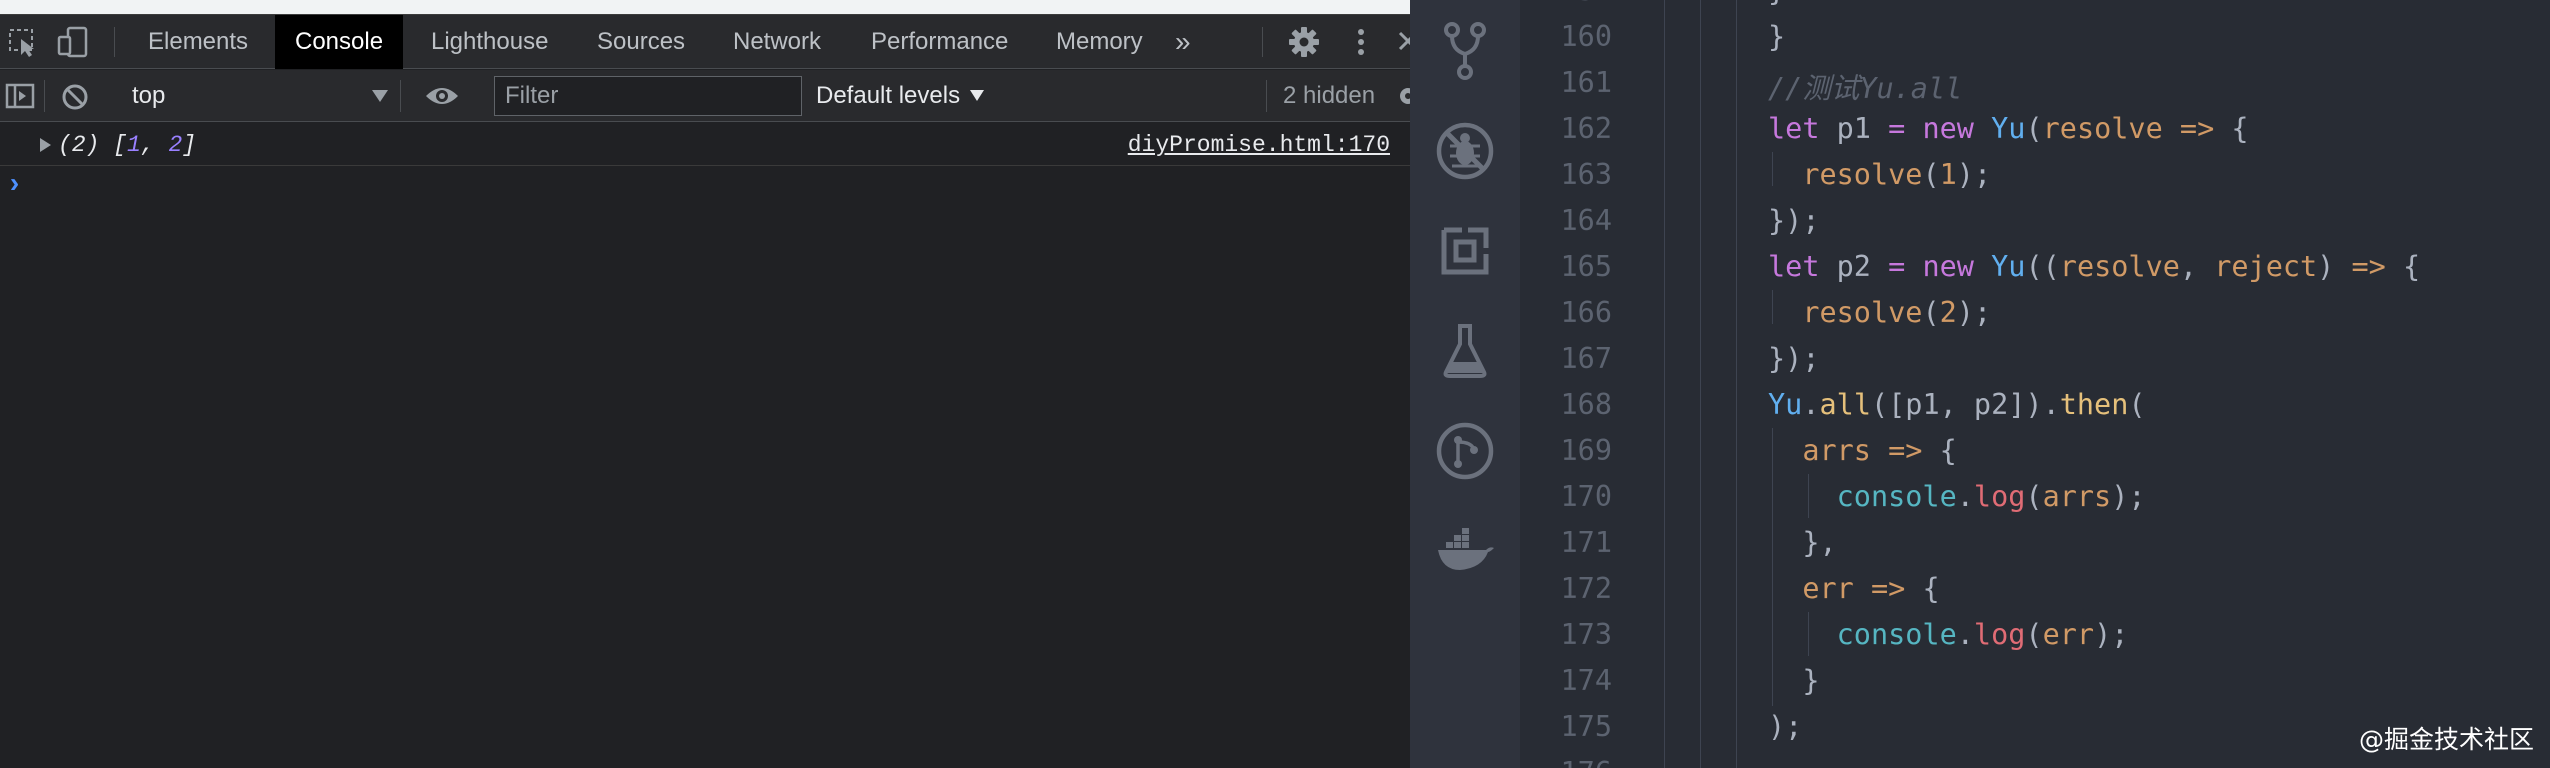  Describe the element at coordinates (1099, 42) in the screenshot. I see `tab-memory: Memory` at that location.